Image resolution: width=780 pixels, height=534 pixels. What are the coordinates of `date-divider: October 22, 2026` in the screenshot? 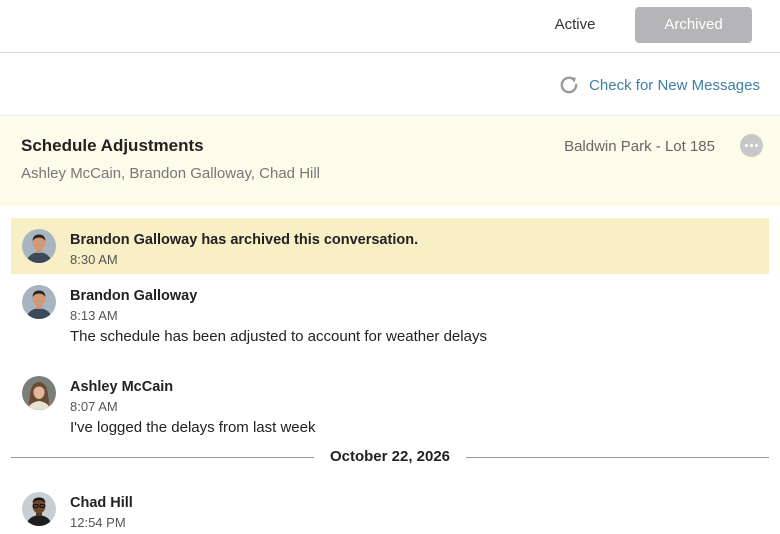 It's located at (390, 457).